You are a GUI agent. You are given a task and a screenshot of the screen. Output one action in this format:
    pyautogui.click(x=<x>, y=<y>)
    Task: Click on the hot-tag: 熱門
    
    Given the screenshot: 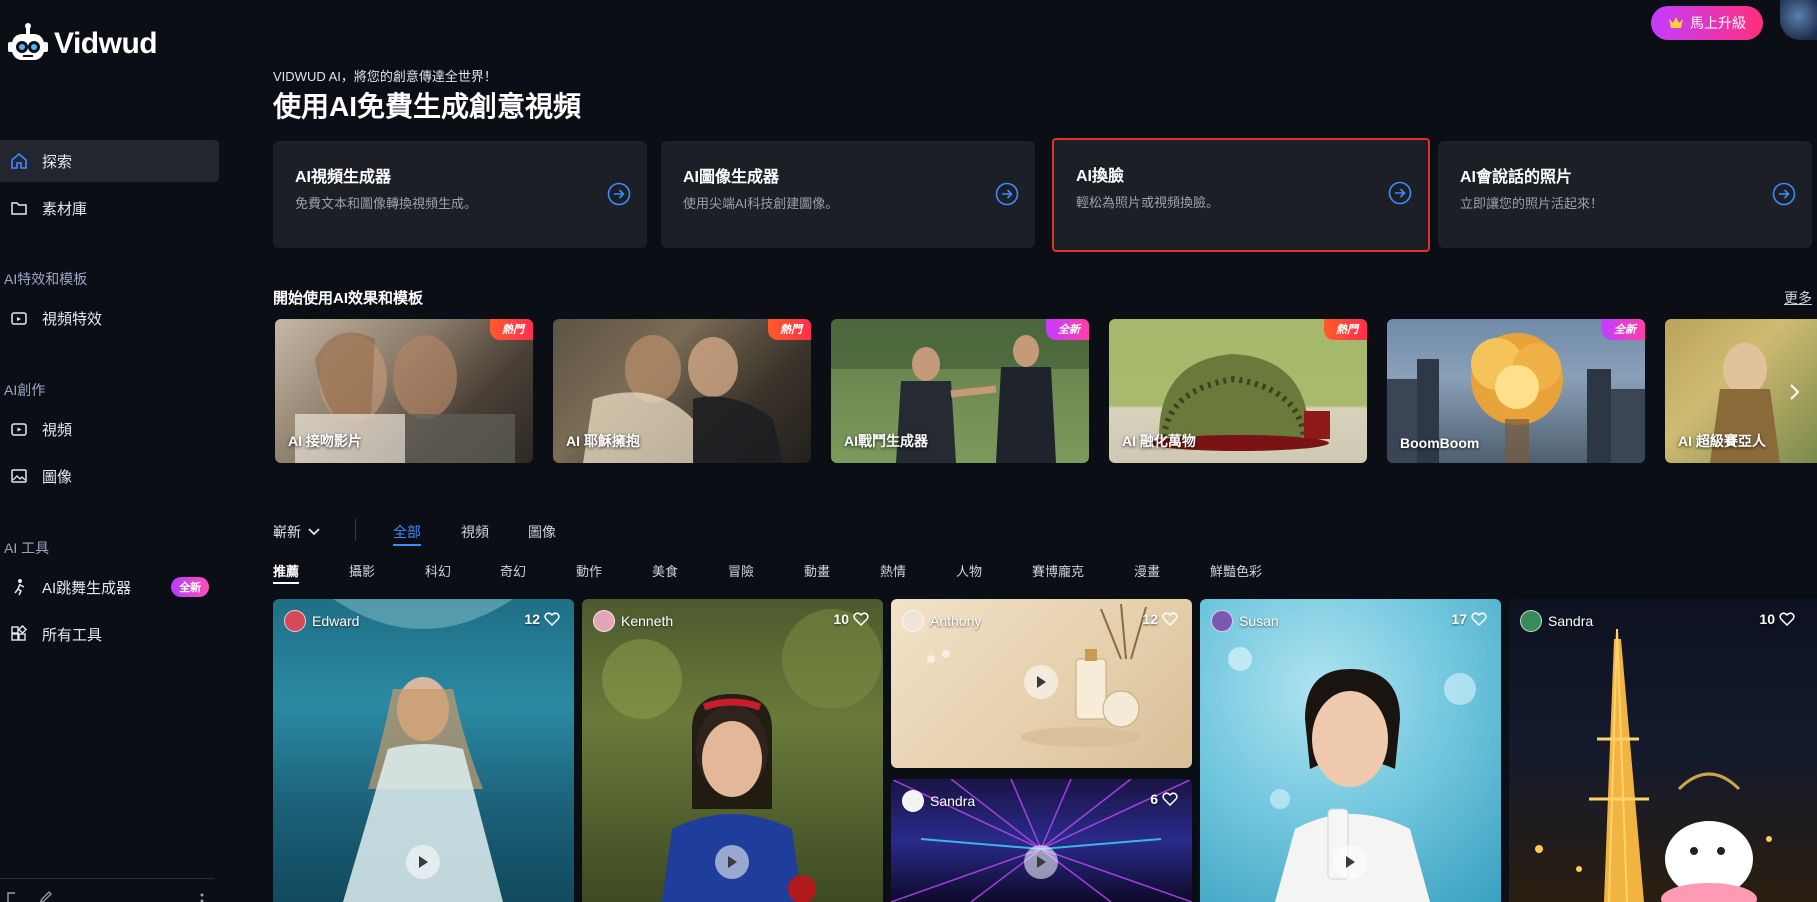 What is the action you would take?
    pyautogui.click(x=511, y=329)
    